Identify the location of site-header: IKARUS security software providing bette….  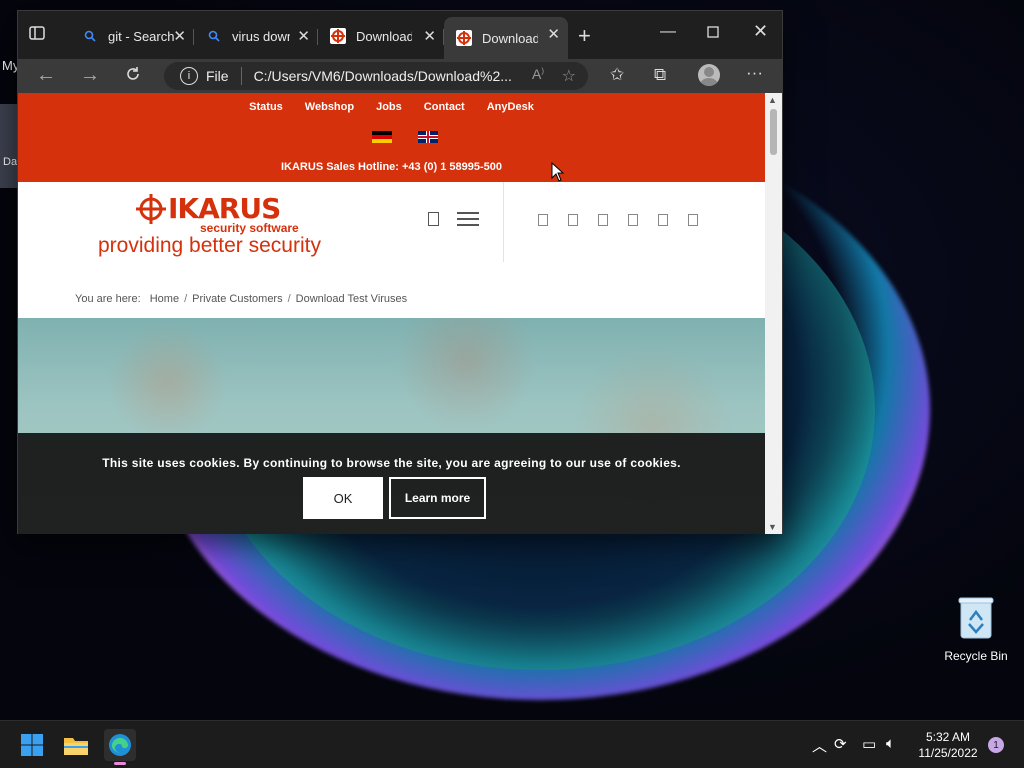
(391, 222).